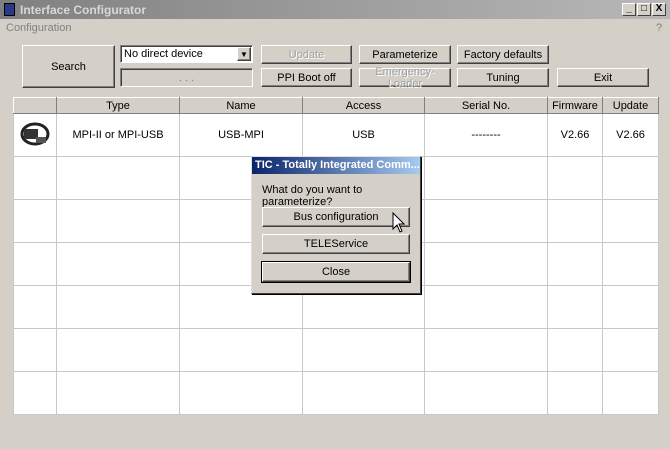 The image size is (670, 449). I want to click on address-field: . . ., so click(186, 77).